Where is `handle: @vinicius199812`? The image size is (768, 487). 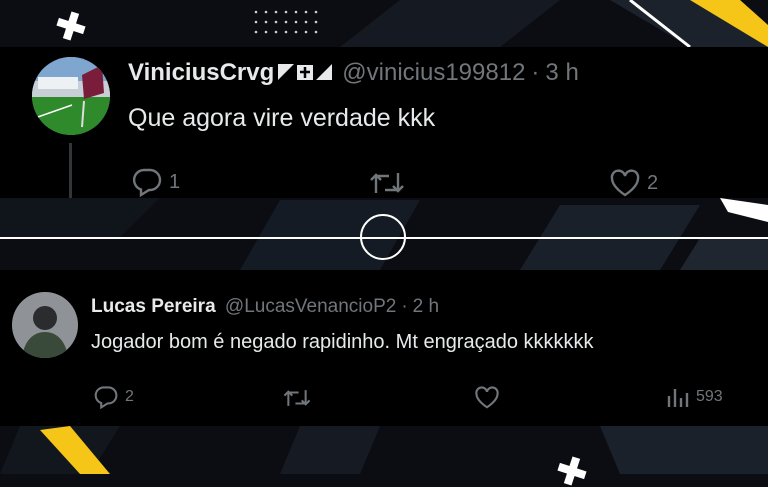 handle: @vinicius199812 is located at coordinates (433, 72).